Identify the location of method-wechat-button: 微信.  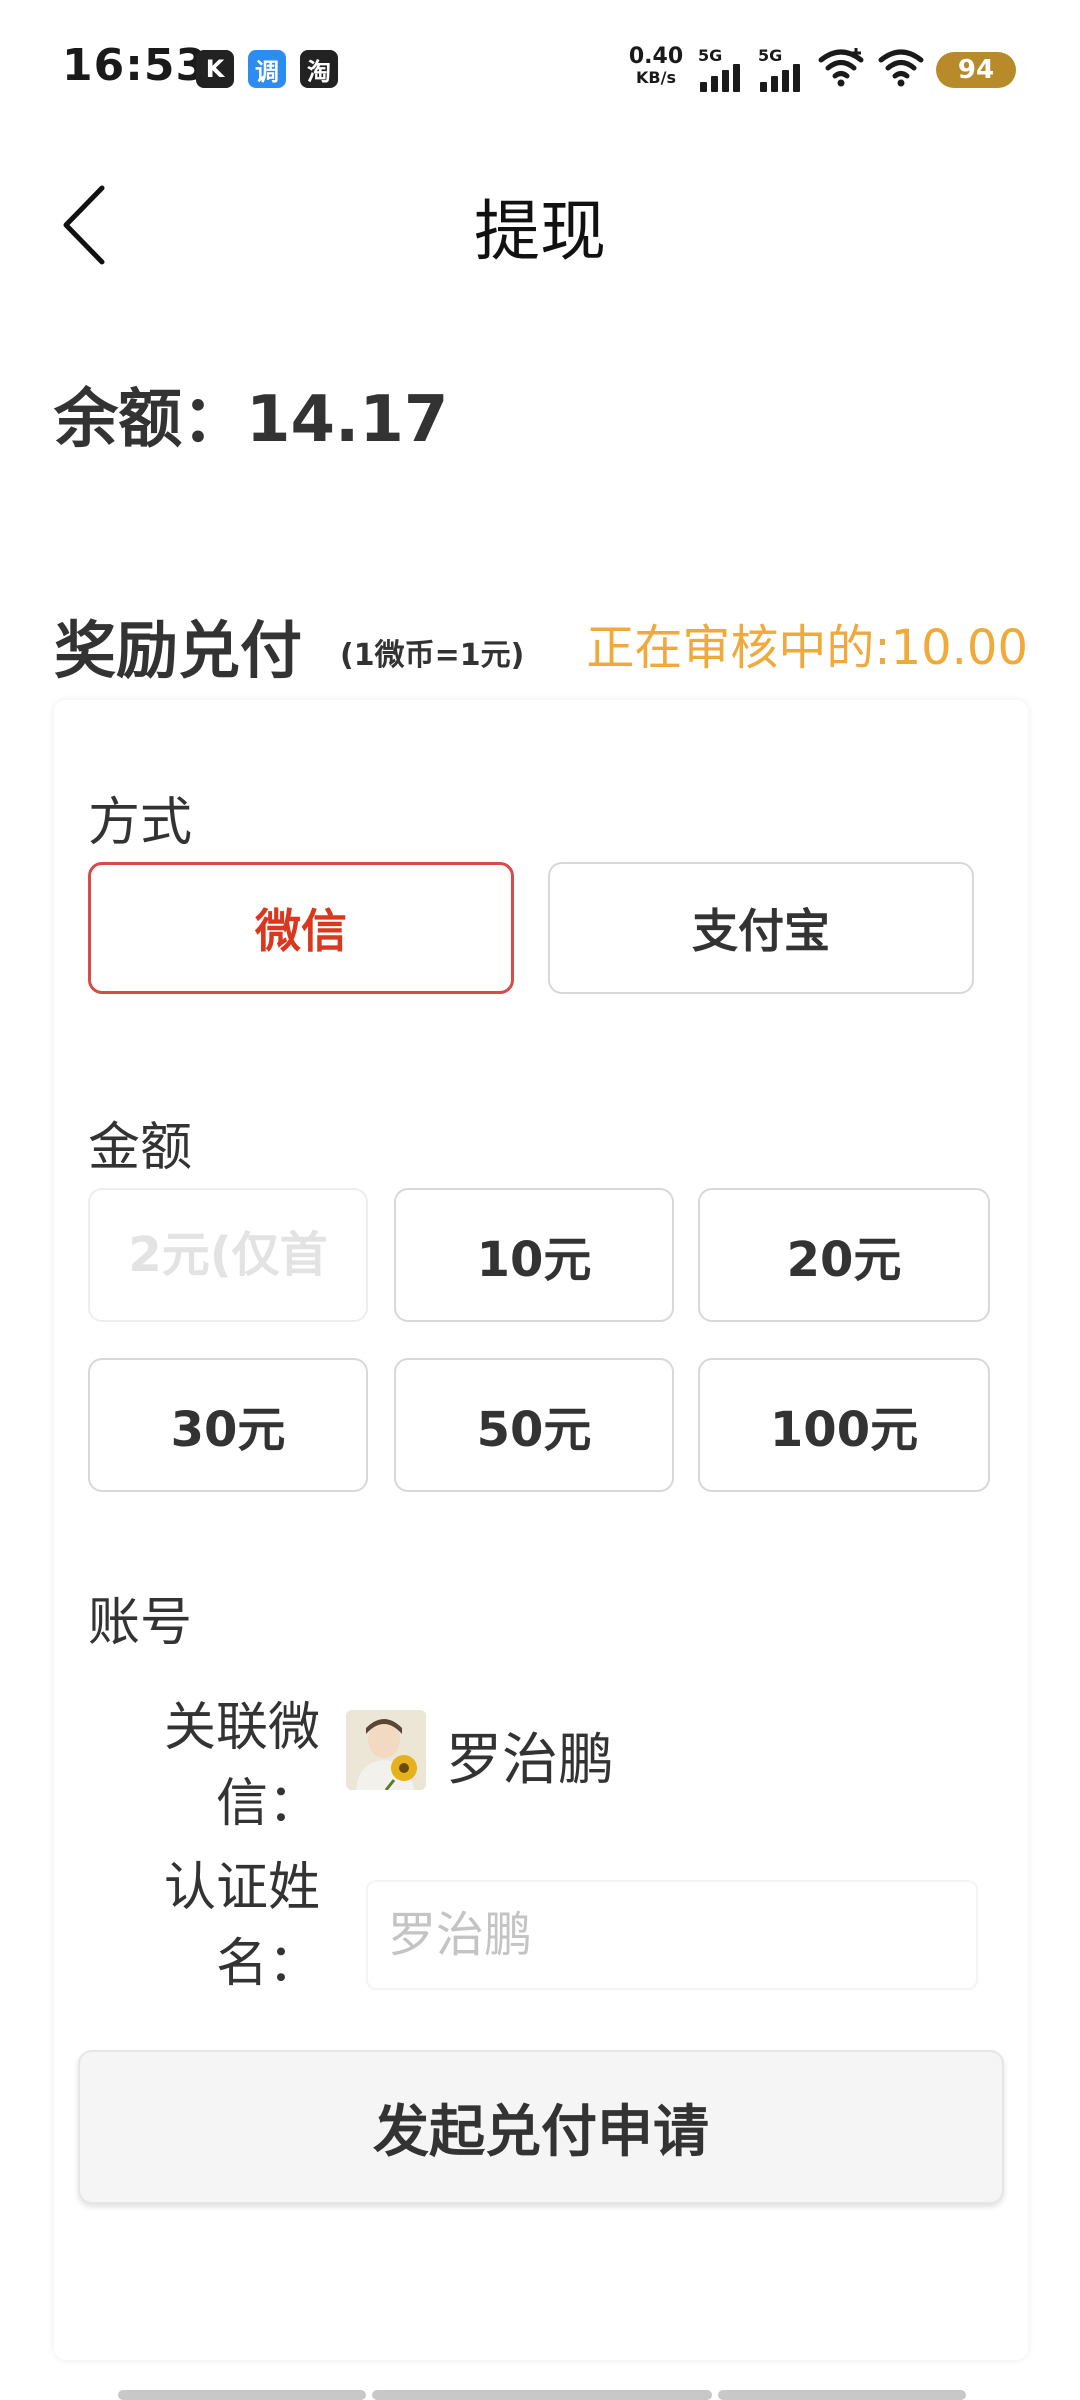
(301, 928).